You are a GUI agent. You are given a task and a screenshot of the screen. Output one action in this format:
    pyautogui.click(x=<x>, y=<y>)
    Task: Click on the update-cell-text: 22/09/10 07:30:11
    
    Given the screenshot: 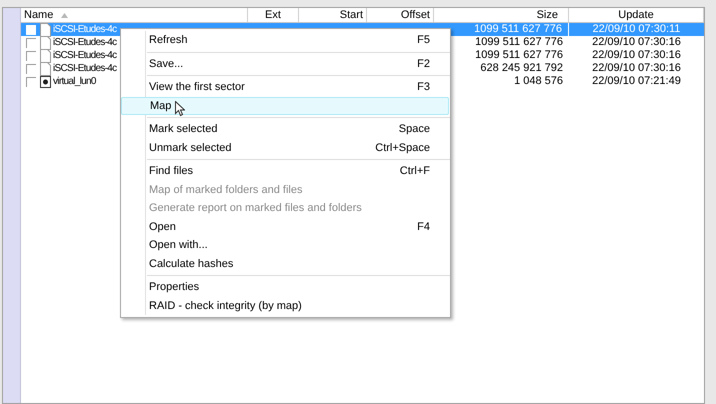 What is the action you would take?
    pyautogui.click(x=637, y=29)
    